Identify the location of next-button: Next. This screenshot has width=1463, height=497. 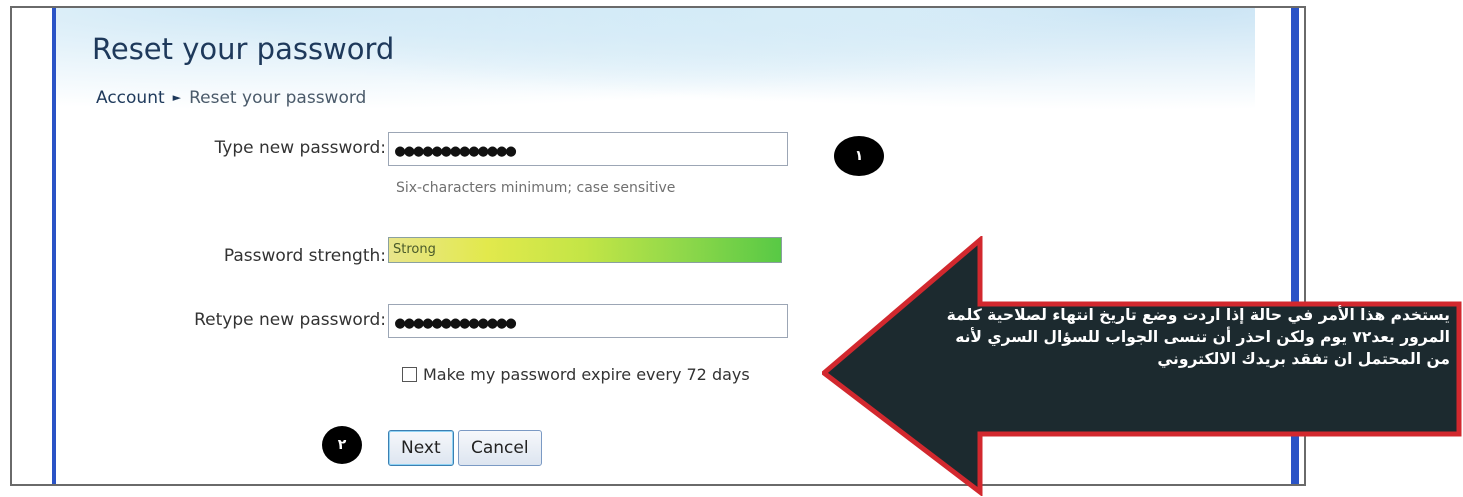
(421, 448).